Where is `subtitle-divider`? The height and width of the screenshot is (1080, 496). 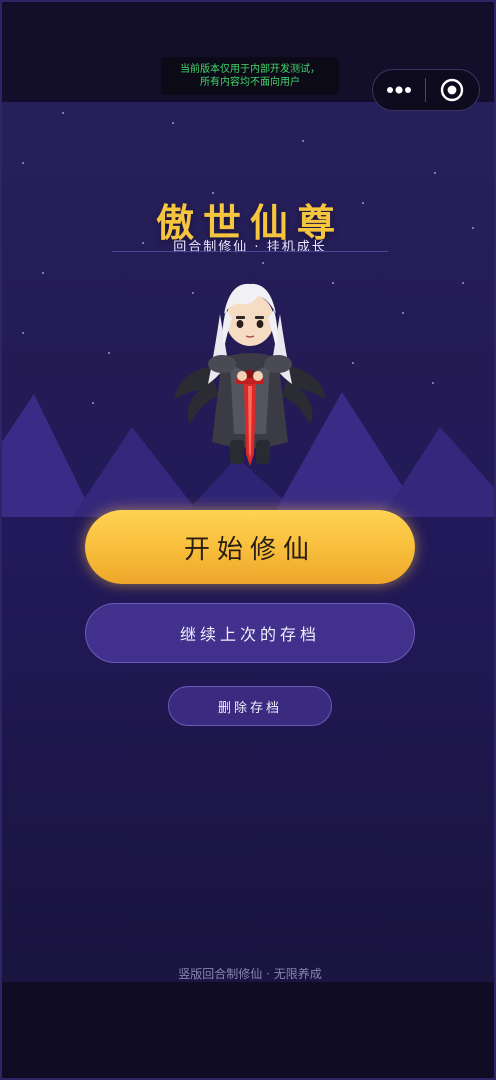 subtitle-divider is located at coordinates (250, 251).